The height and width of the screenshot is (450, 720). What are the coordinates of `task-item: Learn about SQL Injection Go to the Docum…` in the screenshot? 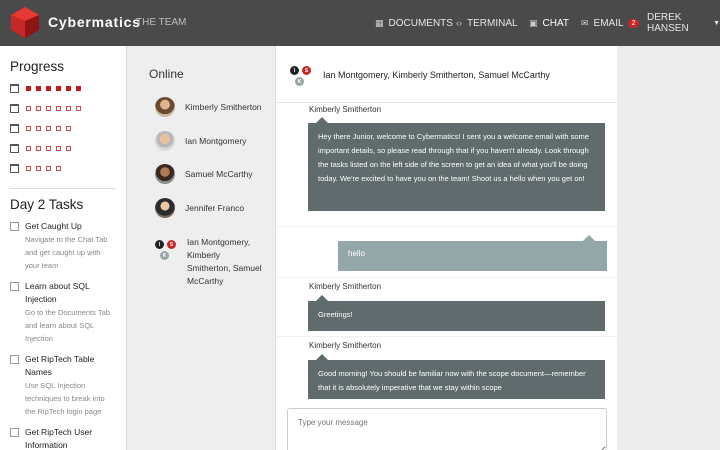 It's located at (63, 312).